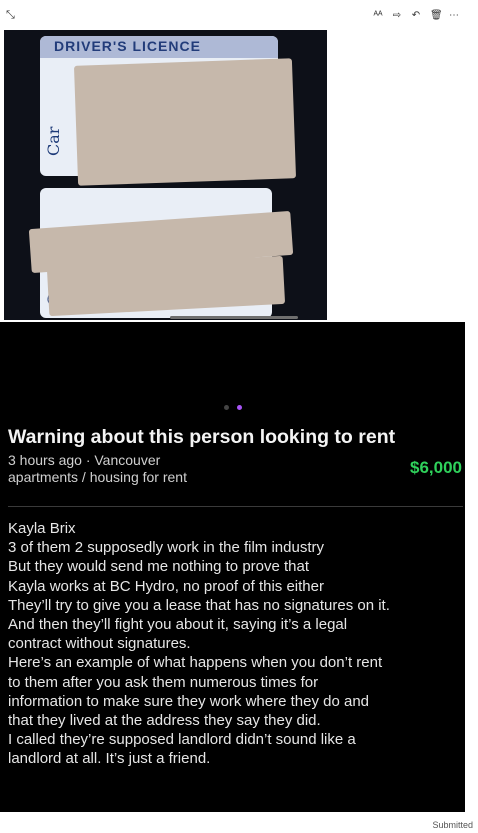 This screenshot has width=478, height=833. I want to click on translate-icon: ᴬᴬ, so click(378, 15).